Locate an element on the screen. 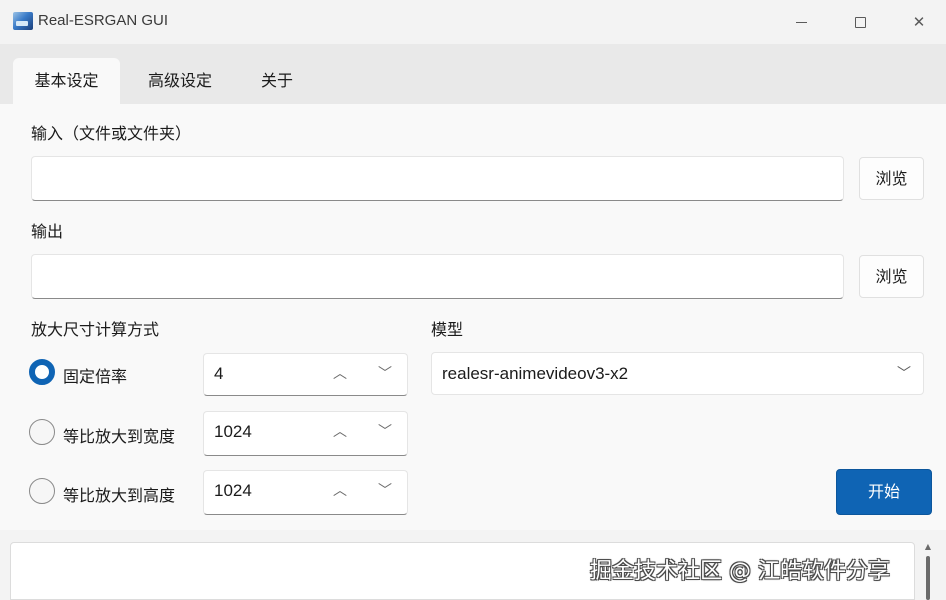 This screenshot has height=600, width=946. scale-method-label: 放大尺寸计算方式 is located at coordinates (95, 329).